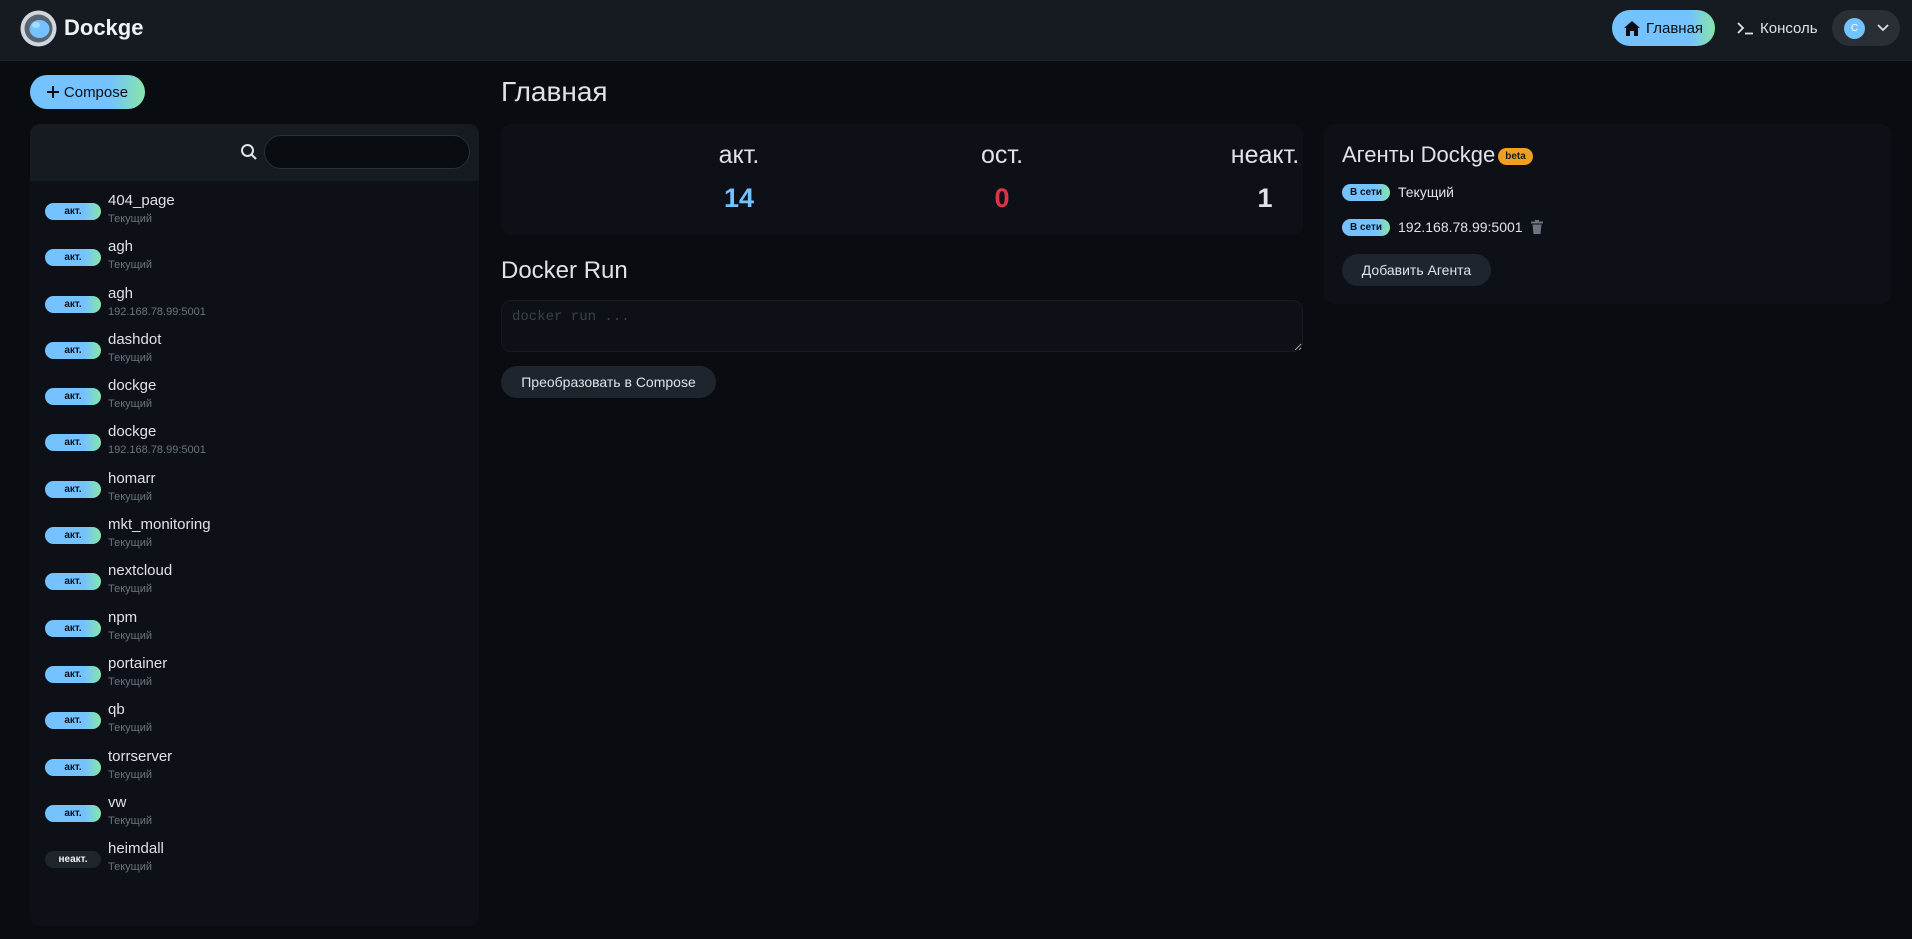 Image resolution: width=1912 pixels, height=939 pixels. Describe the element at coordinates (73, 860) in the screenshot. I see `status-badge: неакт.` at that location.